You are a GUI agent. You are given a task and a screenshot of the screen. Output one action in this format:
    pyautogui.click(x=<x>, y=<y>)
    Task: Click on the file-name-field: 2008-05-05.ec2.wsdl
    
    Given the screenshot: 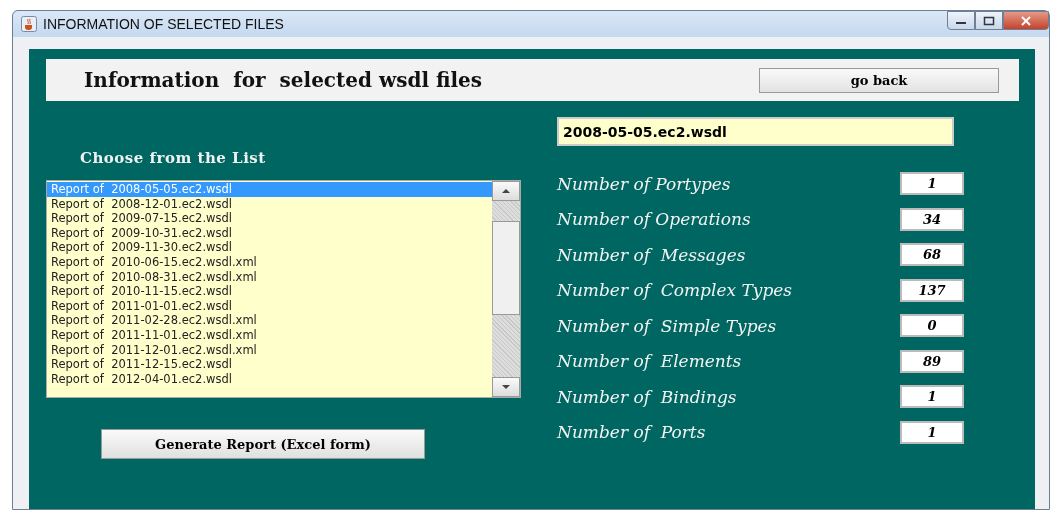 What is the action you would take?
    pyautogui.click(x=755, y=131)
    